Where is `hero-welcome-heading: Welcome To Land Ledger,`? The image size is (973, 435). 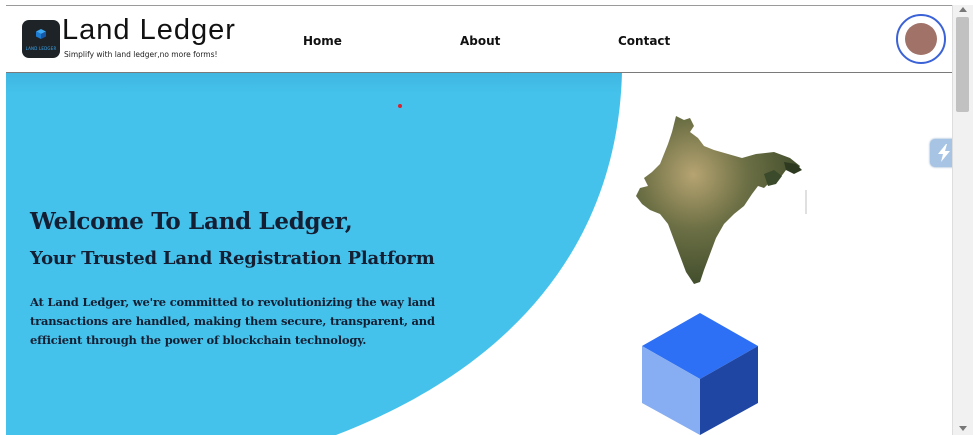
hero-welcome-heading: Welcome To Land Ledger, is located at coordinates (191, 221).